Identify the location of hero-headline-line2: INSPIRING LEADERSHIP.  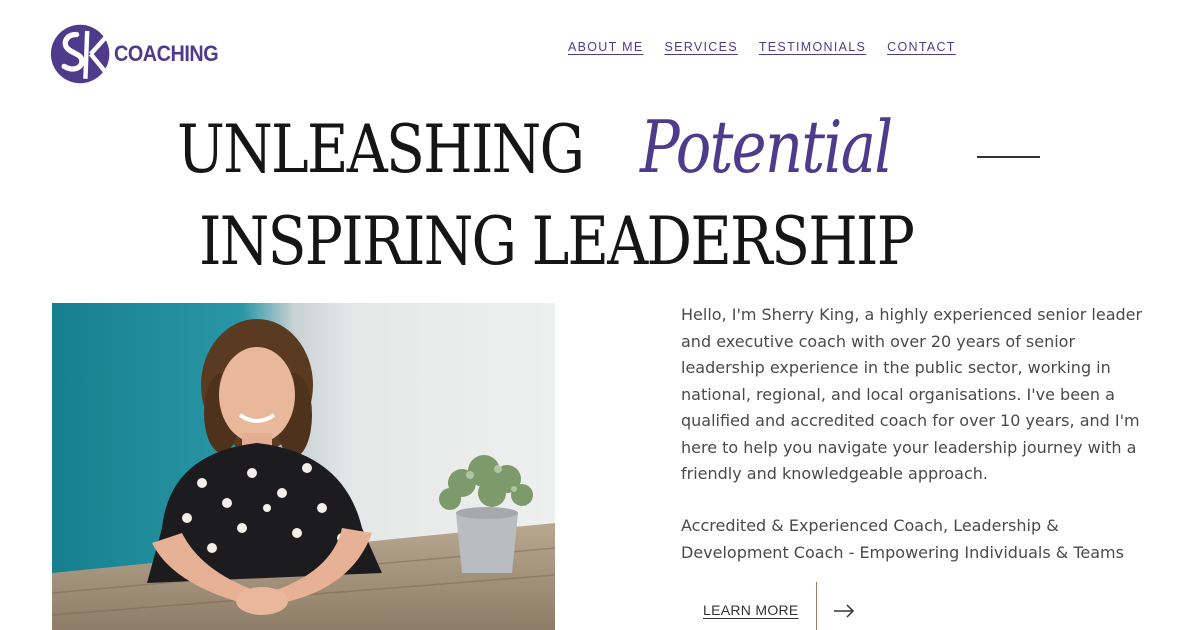
(557, 241).